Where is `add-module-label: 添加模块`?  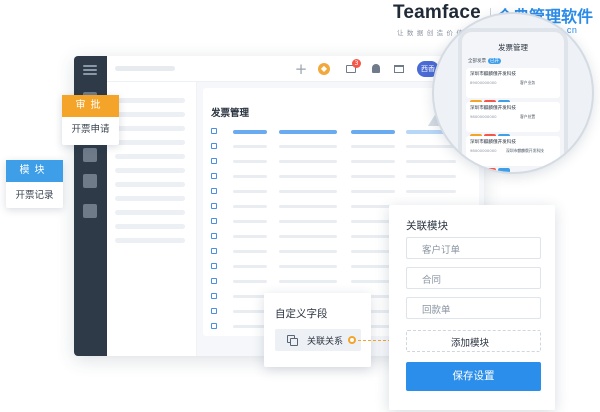 add-module-label: 添加模块 is located at coordinates (470, 343).